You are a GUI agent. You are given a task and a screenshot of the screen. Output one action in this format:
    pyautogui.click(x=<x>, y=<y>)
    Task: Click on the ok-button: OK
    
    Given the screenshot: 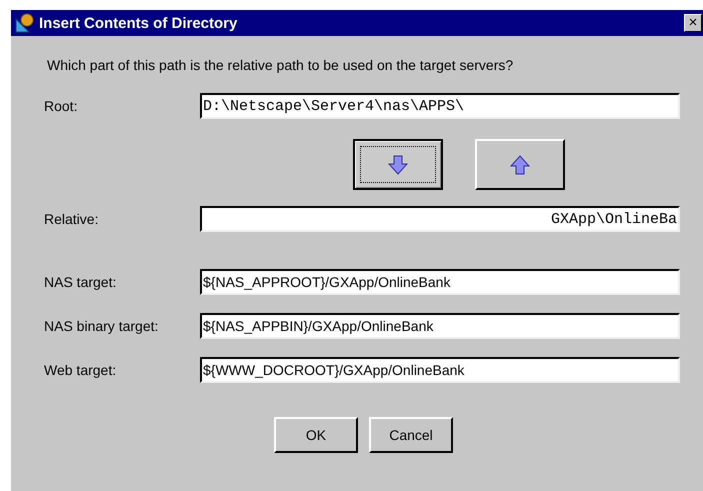 What is the action you would take?
    pyautogui.click(x=316, y=435)
    